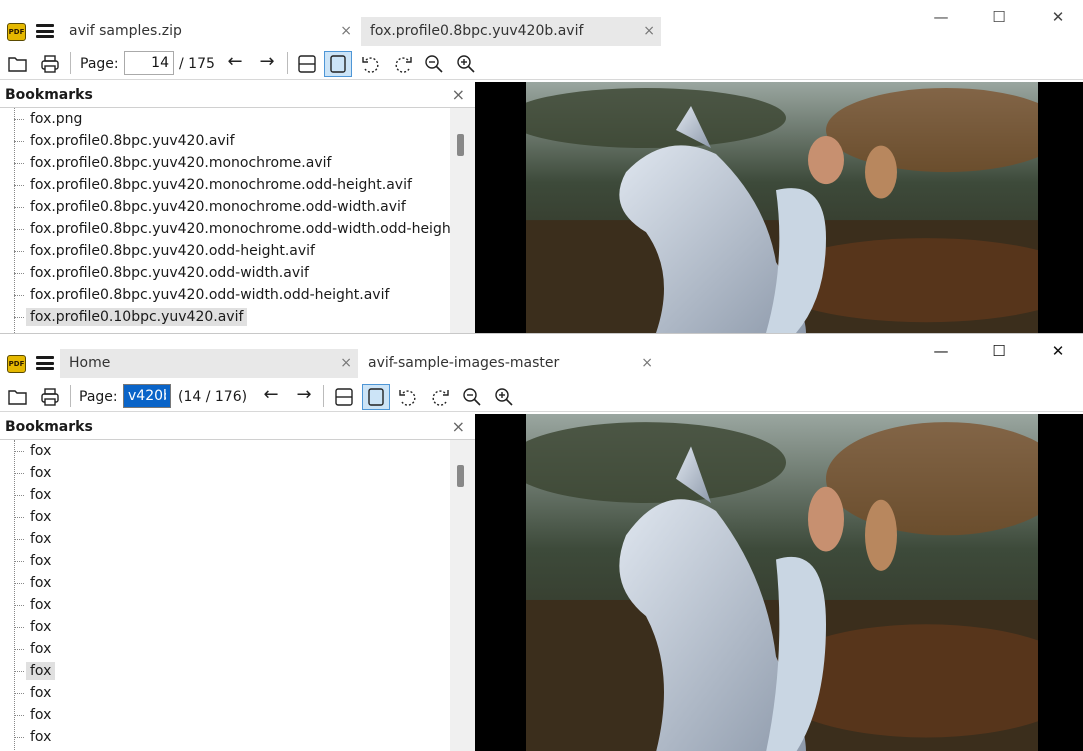 The image size is (1083, 751). I want to click on tab-avif-sample-images-master: avif-sample-images-master ×, so click(509, 363).